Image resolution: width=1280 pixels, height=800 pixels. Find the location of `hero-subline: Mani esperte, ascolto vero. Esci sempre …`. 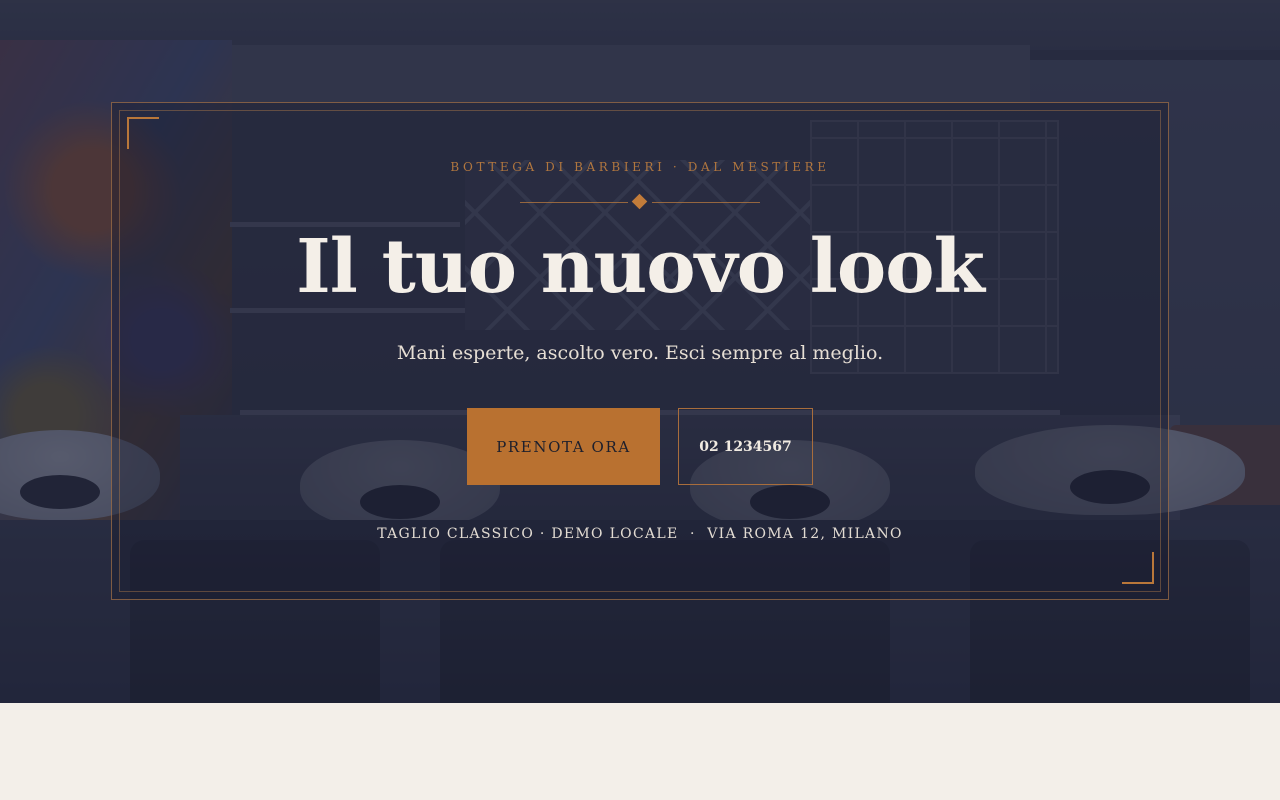

hero-subline: Mani esperte, ascolto vero. Esci sempre … is located at coordinates (640, 353).